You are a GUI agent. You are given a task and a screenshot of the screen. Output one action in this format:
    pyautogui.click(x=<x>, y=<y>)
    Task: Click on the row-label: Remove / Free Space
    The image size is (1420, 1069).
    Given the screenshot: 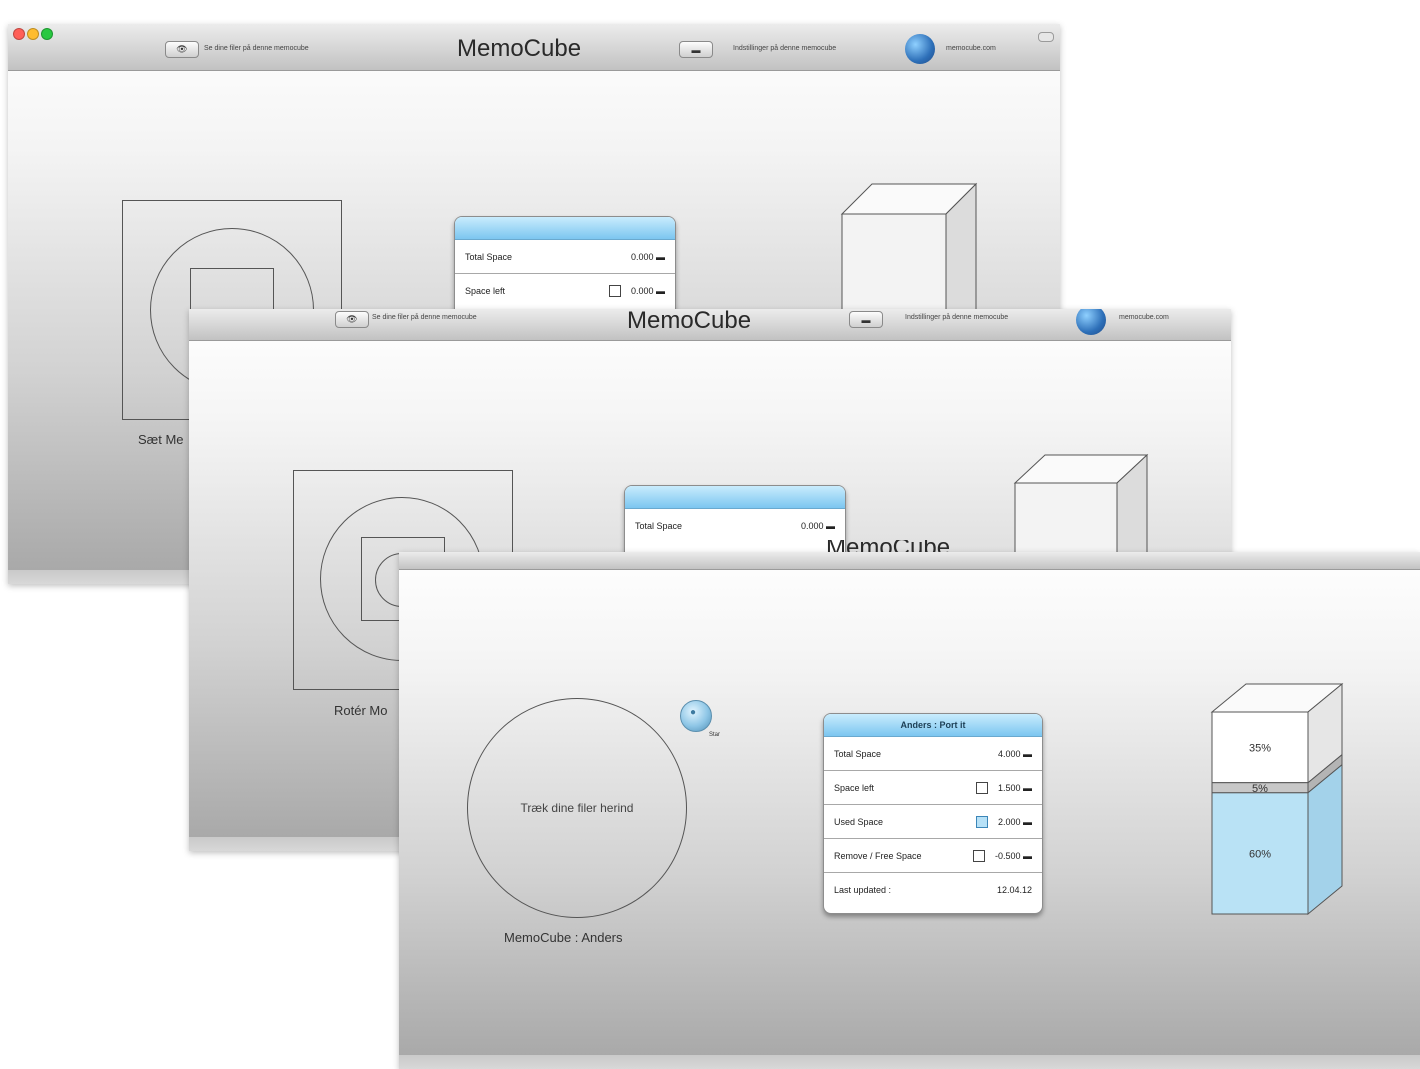 What is the action you would take?
    pyautogui.click(x=878, y=855)
    